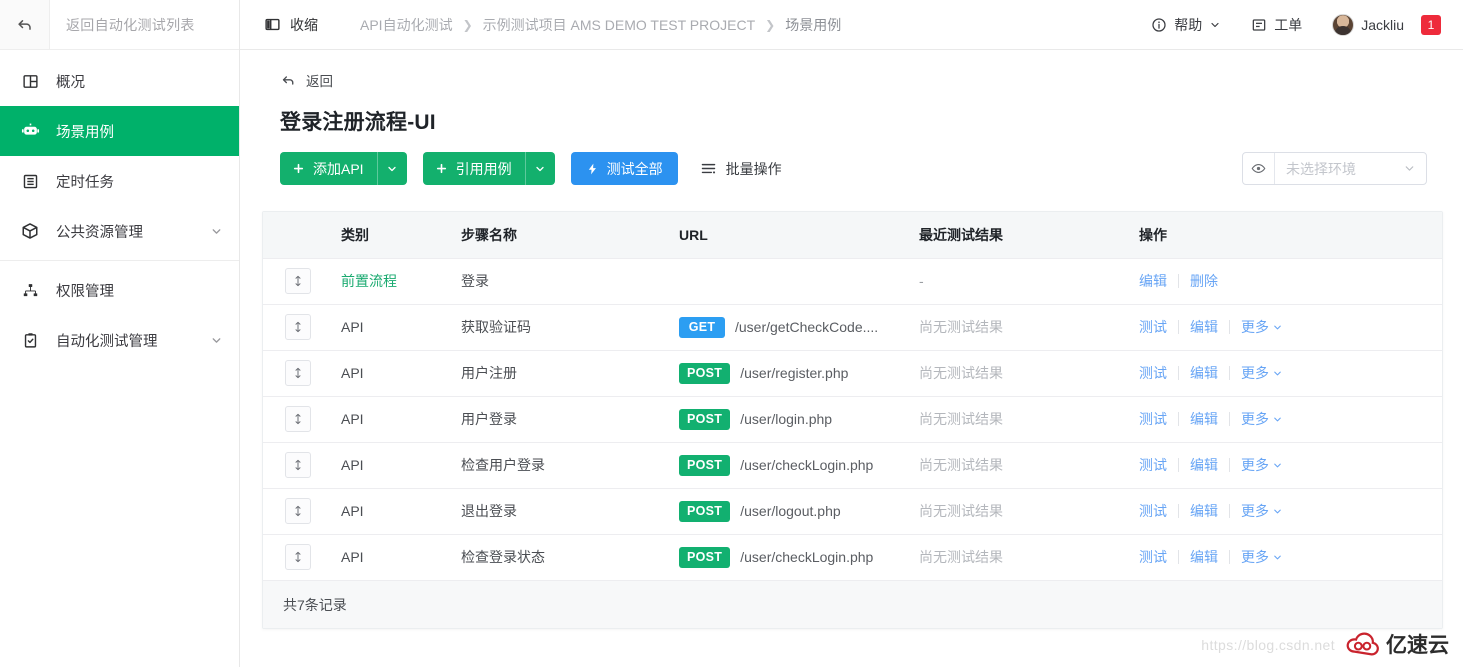 This screenshot has width=1463, height=667. What do you see at coordinates (391, 168) in the screenshot?
I see `add-api-dropdown-toggle` at bounding box center [391, 168].